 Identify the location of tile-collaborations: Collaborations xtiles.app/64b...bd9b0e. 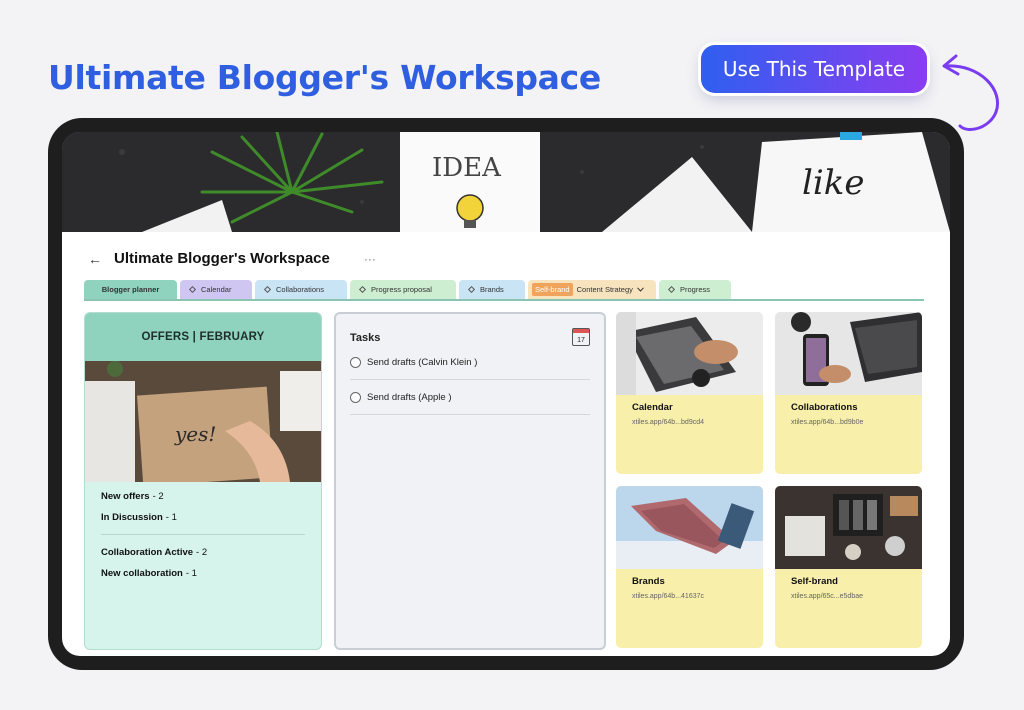
(848, 393).